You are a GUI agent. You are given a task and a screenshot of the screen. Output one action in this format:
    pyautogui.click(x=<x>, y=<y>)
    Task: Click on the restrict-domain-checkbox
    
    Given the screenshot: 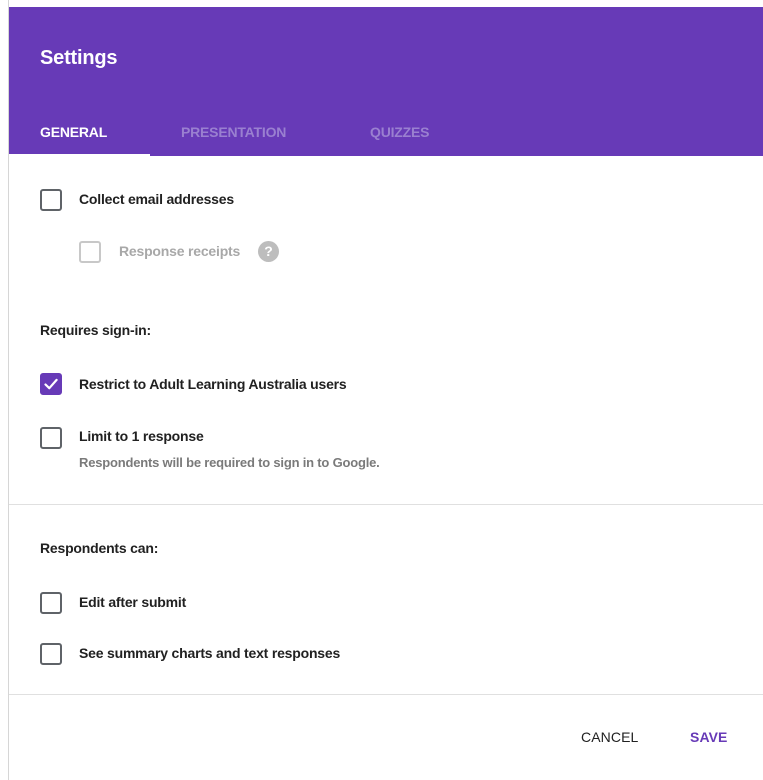 What is the action you would take?
    pyautogui.click(x=51, y=384)
    